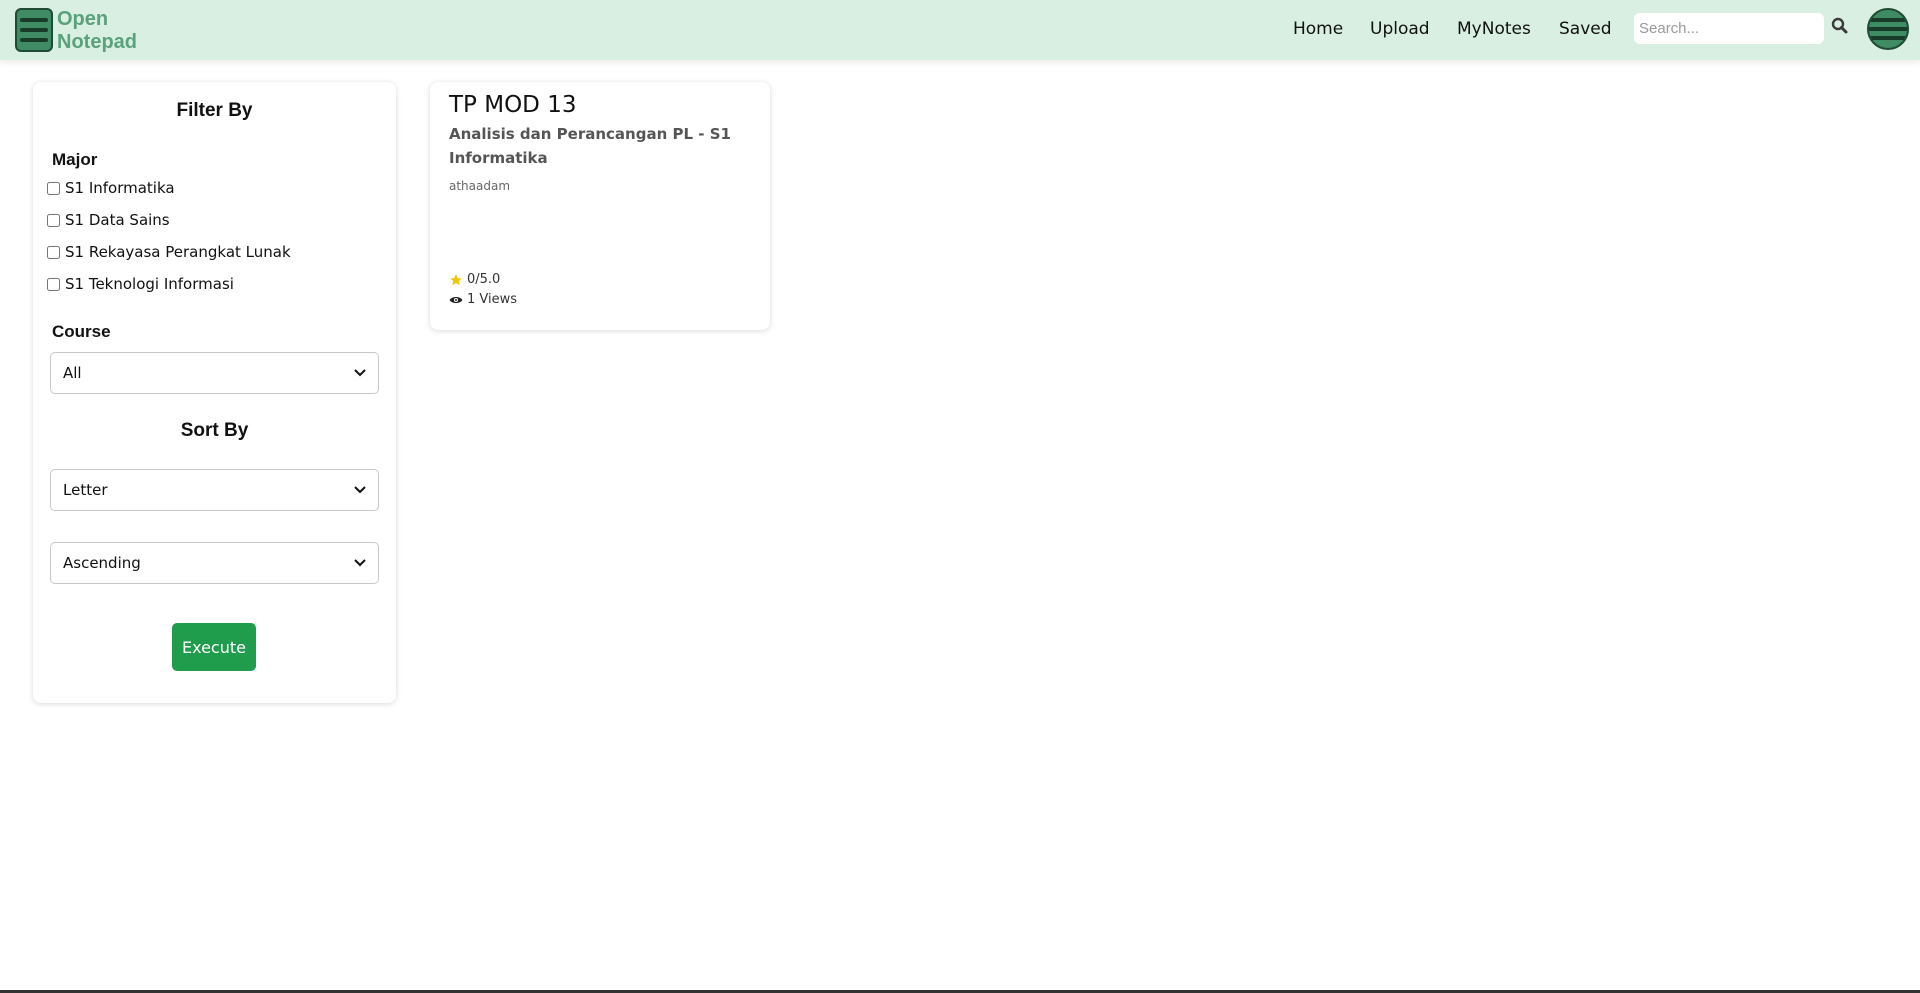 The height and width of the screenshot is (993, 1920). What do you see at coordinates (1729, 28) in the screenshot?
I see `search-input` at bounding box center [1729, 28].